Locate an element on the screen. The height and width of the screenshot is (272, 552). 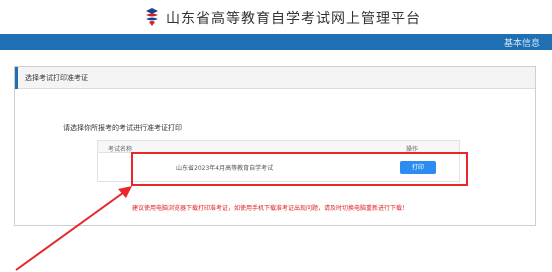
site-title: 山东省高等教育自学考试网上管理平台 is located at coordinates (293, 19).